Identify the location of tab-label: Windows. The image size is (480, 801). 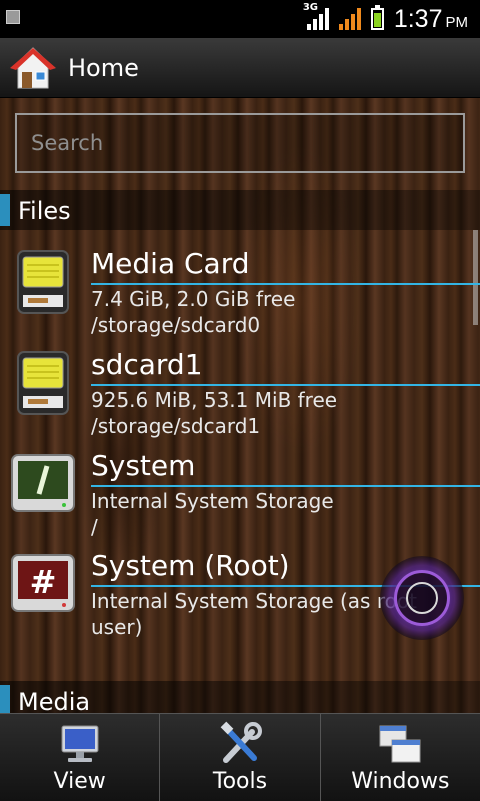
(400, 781).